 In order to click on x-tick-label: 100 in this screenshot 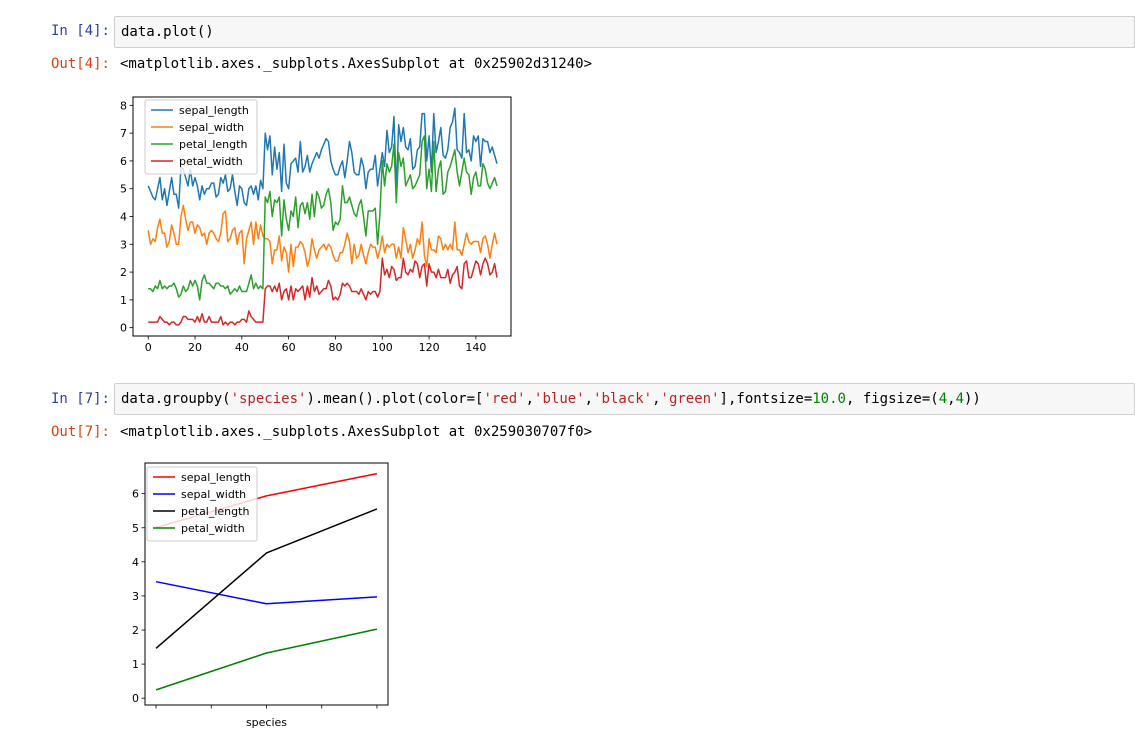, I will do `click(382, 347)`.